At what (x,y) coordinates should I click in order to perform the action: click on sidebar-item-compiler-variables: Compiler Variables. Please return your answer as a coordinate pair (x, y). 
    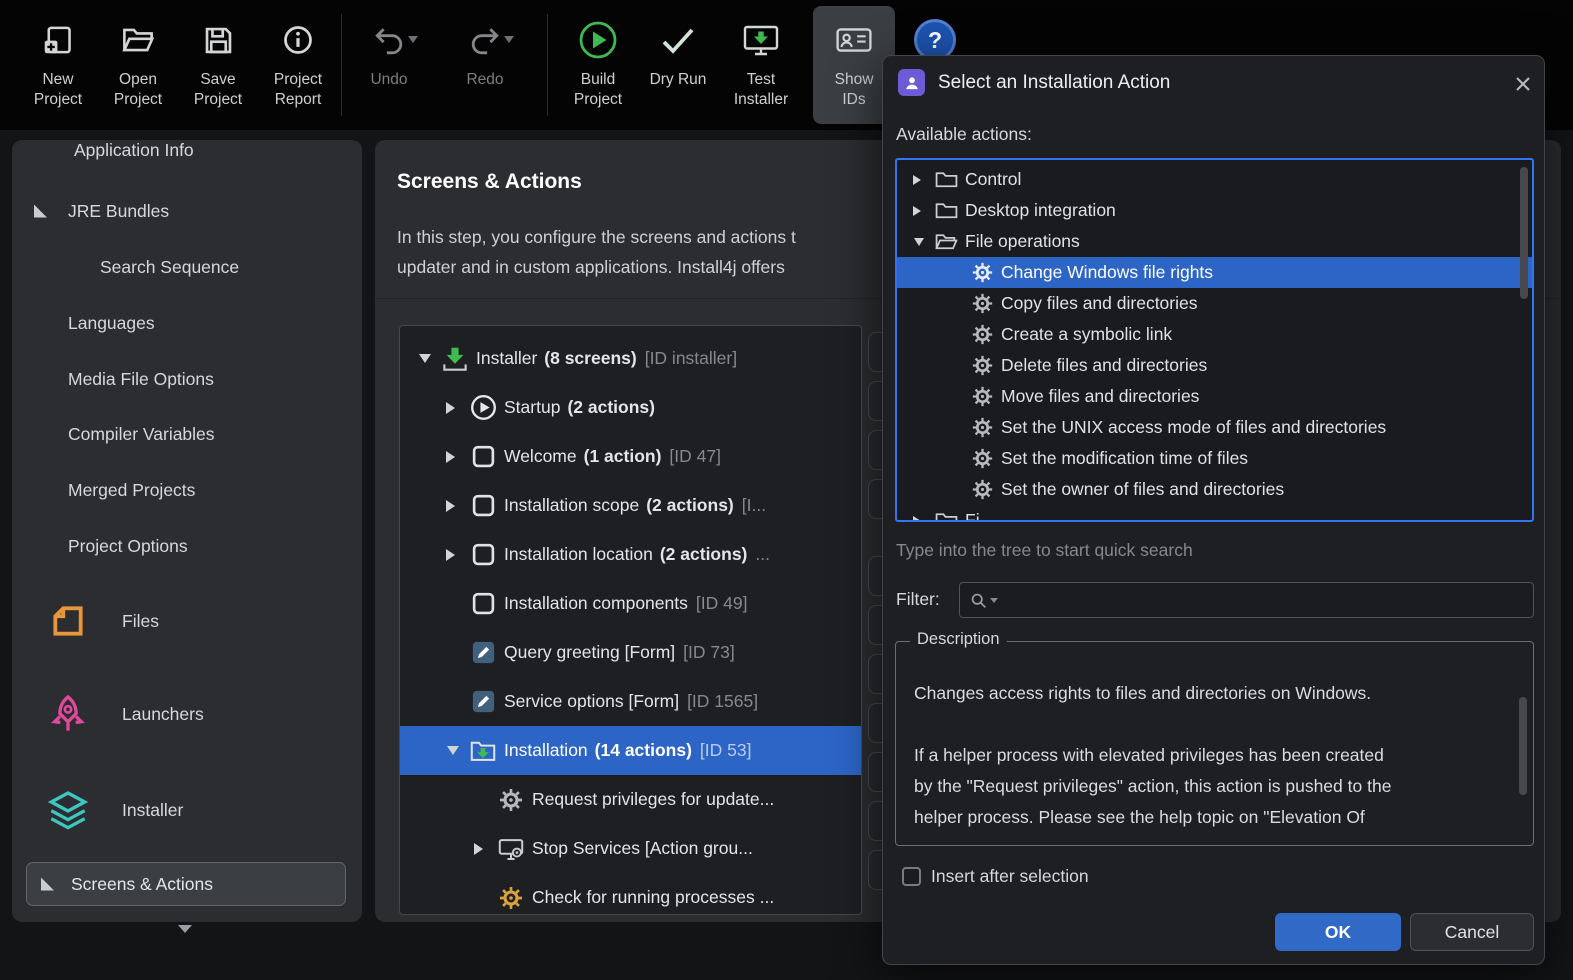
    Looking at the image, I should click on (187, 434).